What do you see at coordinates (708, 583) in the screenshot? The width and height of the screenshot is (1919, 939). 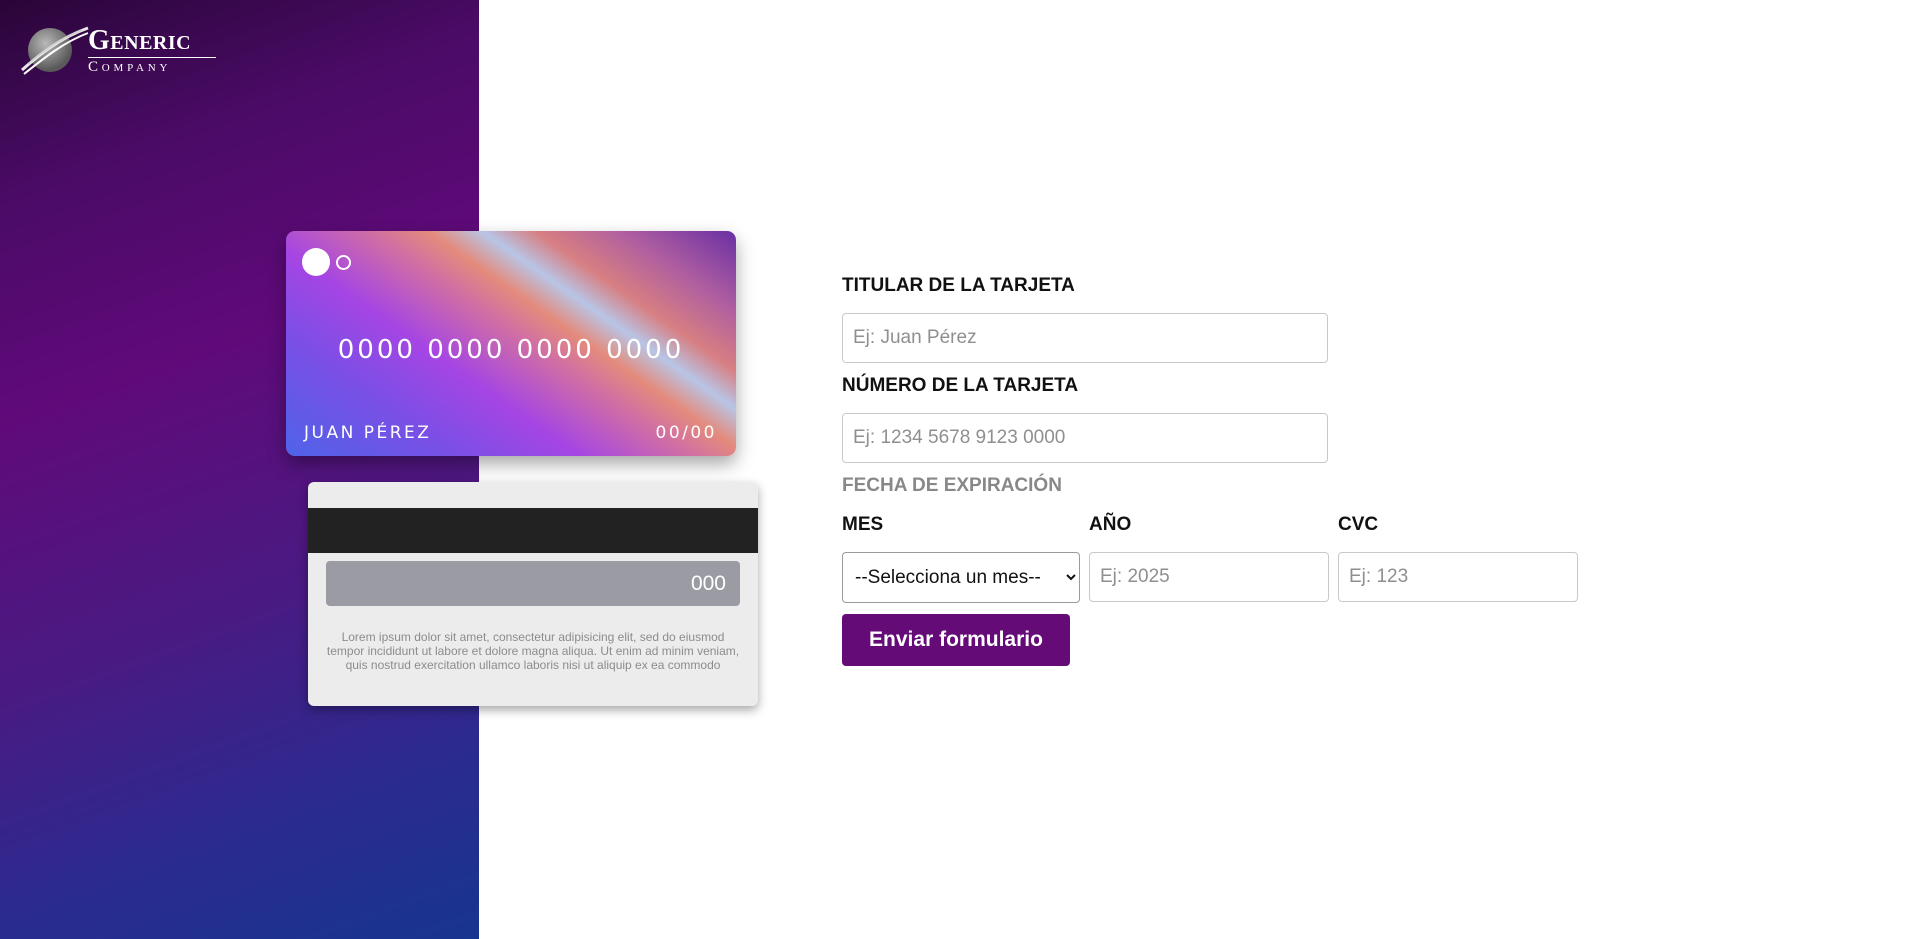 I see `card-cvc-display: 000` at bounding box center [708, 583].